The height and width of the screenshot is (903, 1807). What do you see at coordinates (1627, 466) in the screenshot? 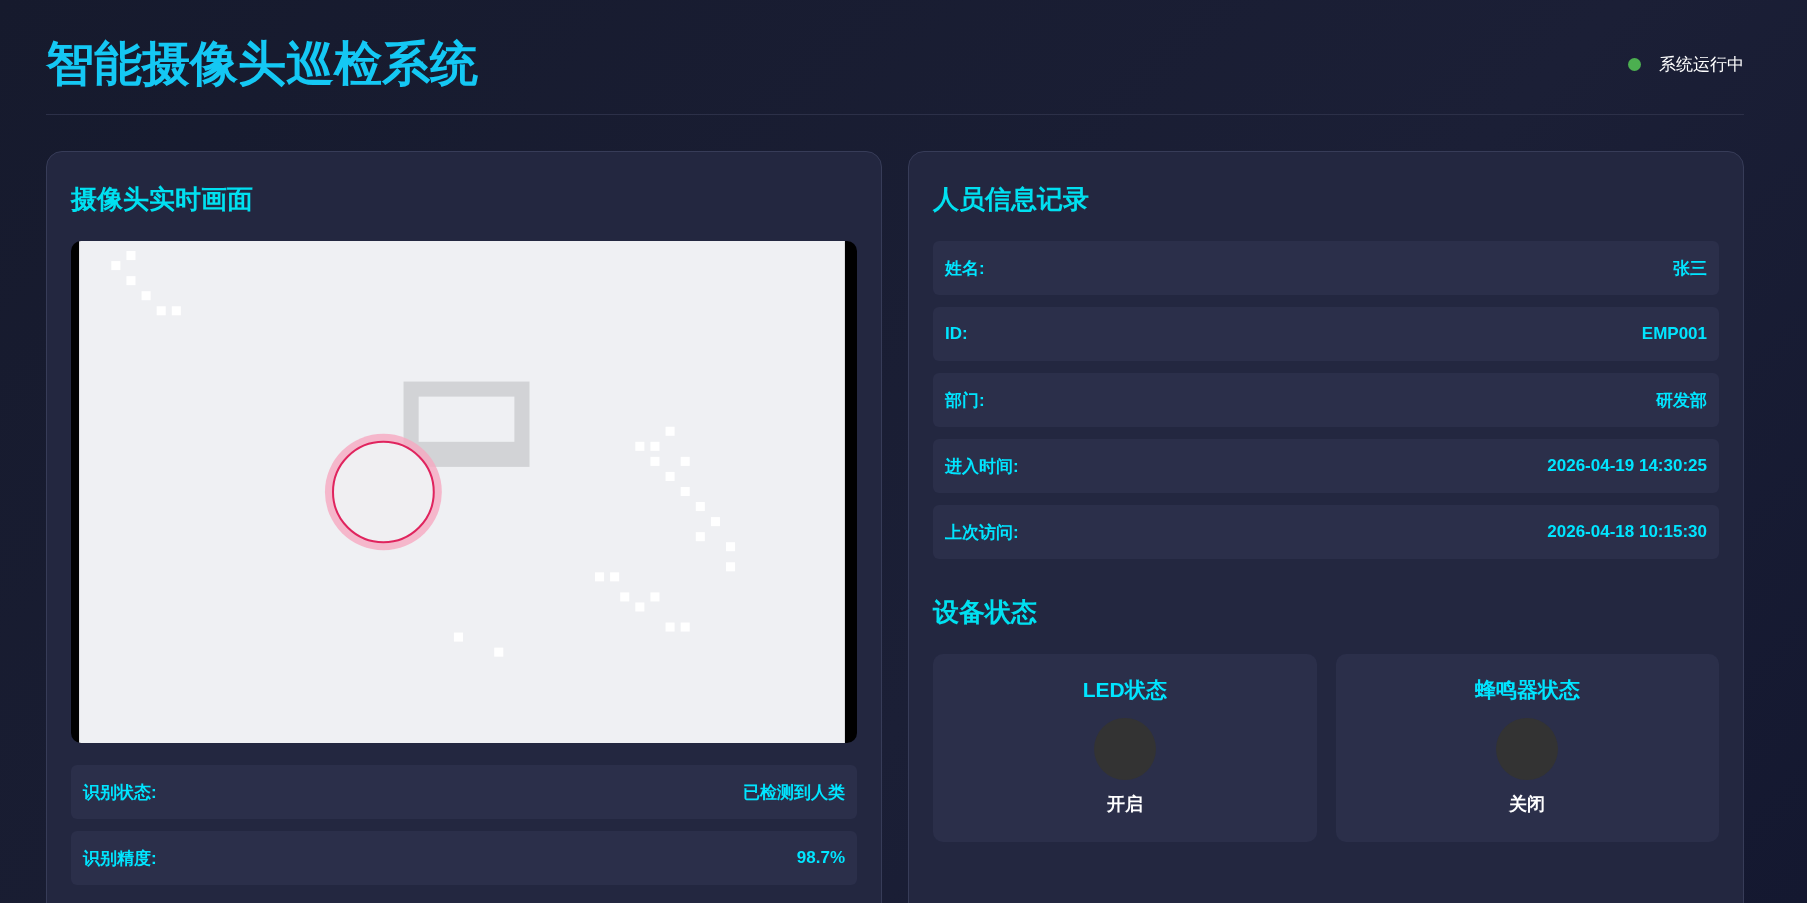
I see `field-value: 2026-04-19 14:30:25` at bounding box center [1627, 466].